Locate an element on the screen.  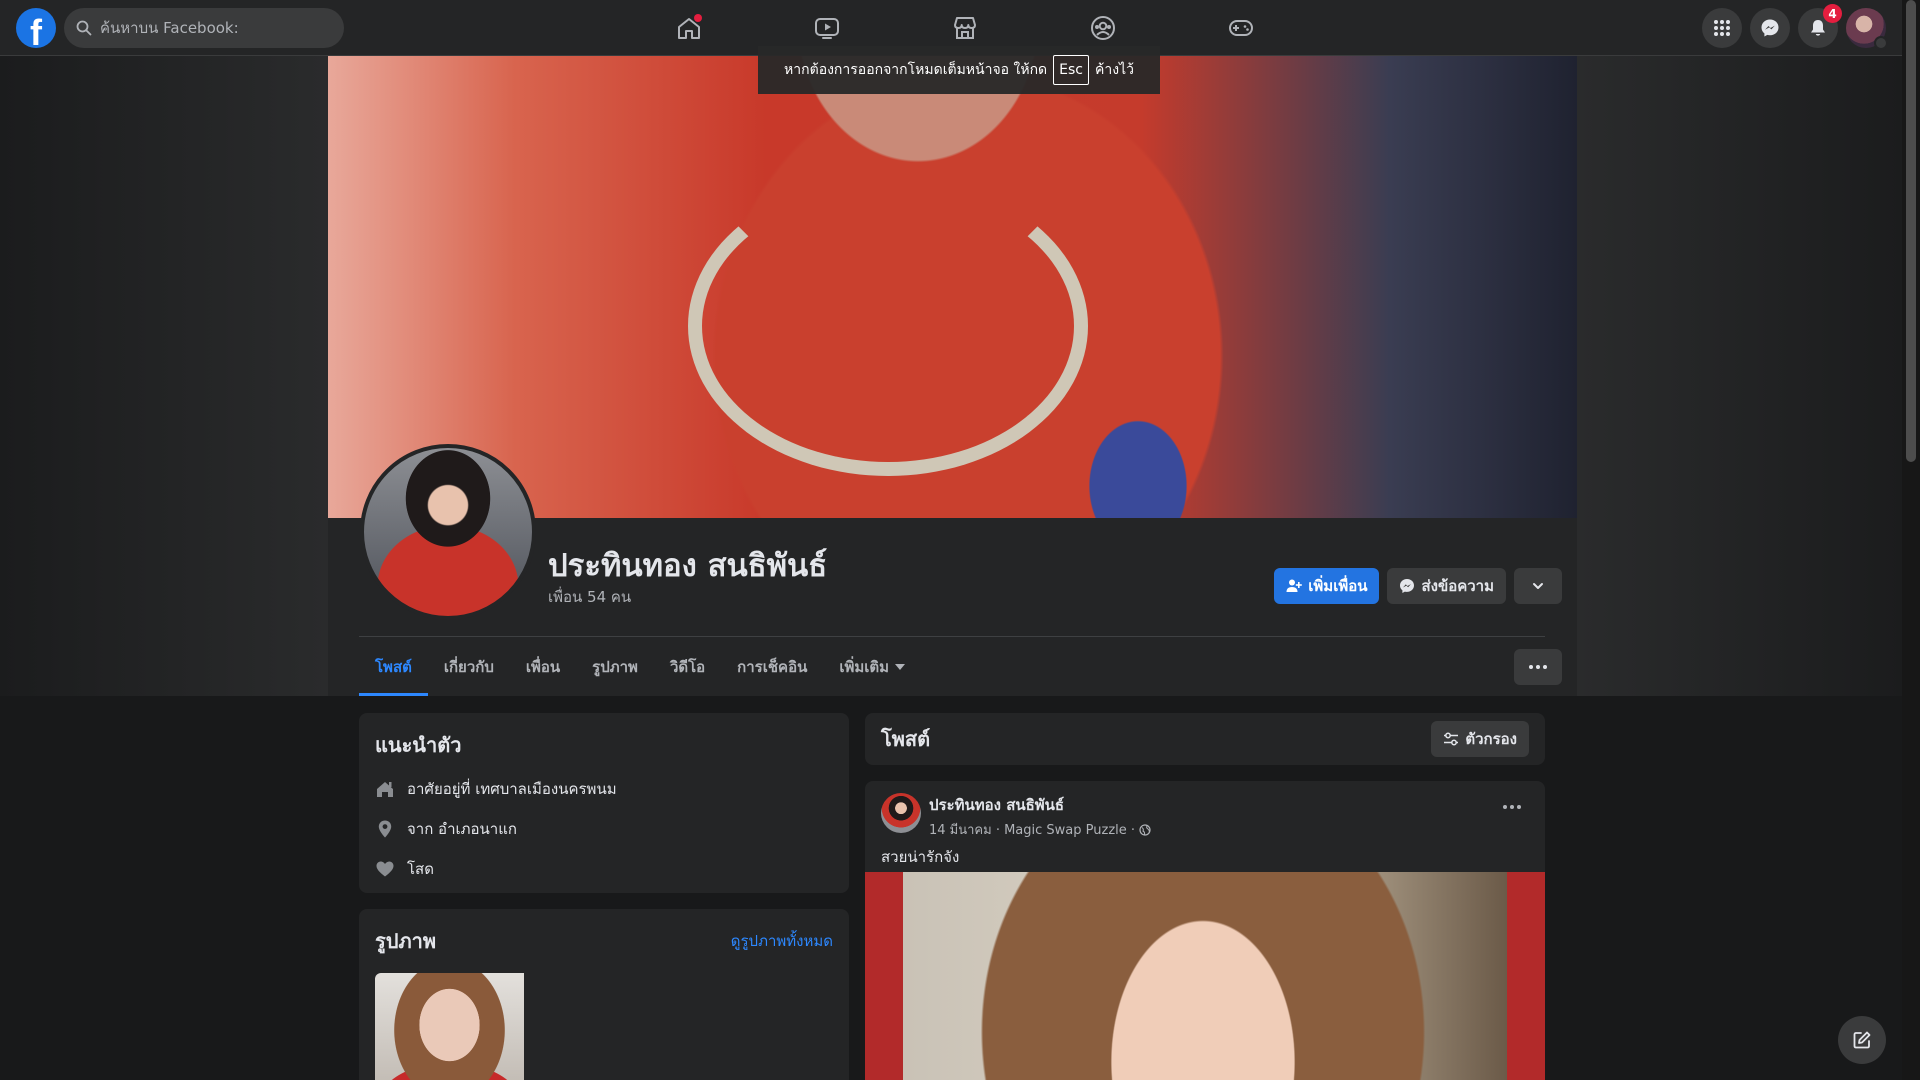
intro-relationship: โสด is located at coordinates (604, 869).